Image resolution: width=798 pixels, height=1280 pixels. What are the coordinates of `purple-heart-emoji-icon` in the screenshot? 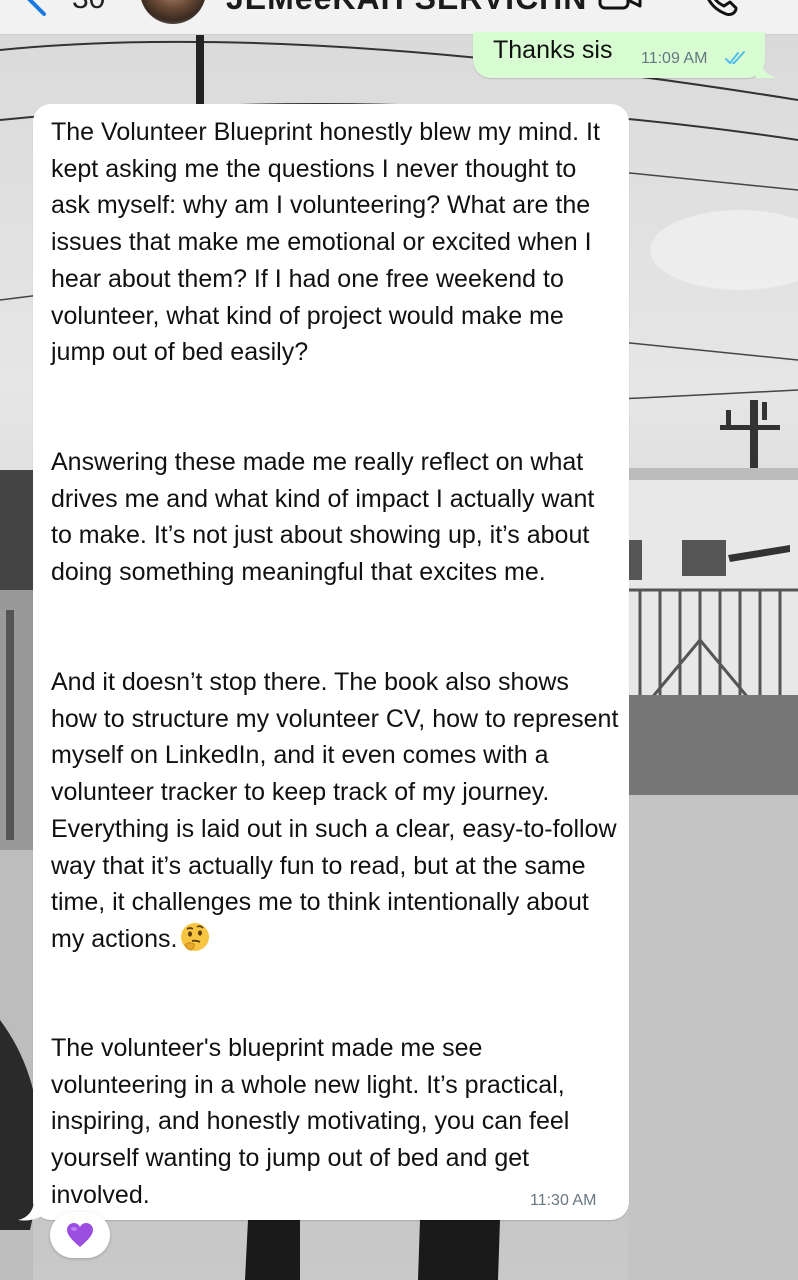 It's located at (80, 1235).